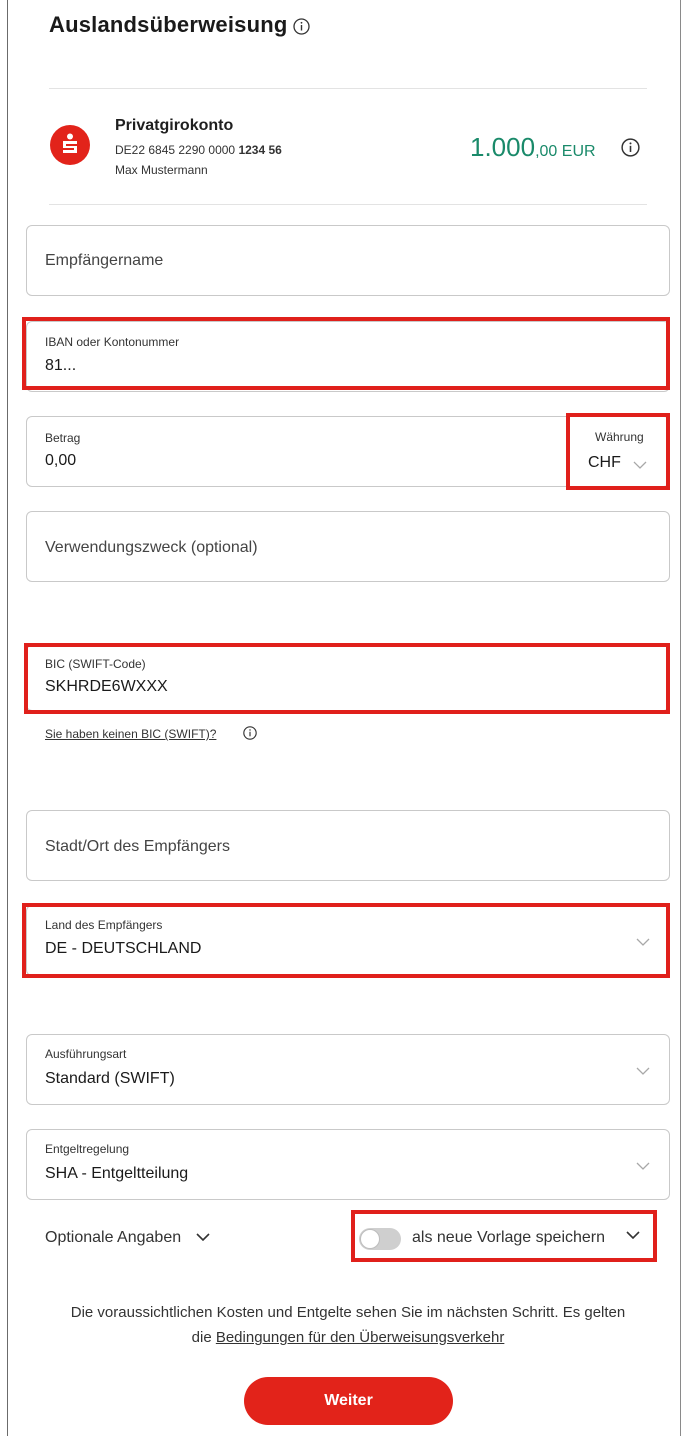 The image size is (681, 1436). I want to click on iban-label: IBAN oder Kontonummer, so click(112, 342).